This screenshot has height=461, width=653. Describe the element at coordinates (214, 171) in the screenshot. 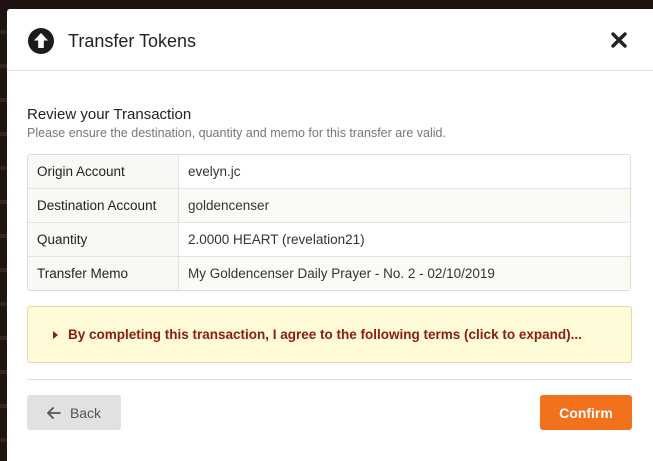

I see `row-value: evelyn.jc` at that location.